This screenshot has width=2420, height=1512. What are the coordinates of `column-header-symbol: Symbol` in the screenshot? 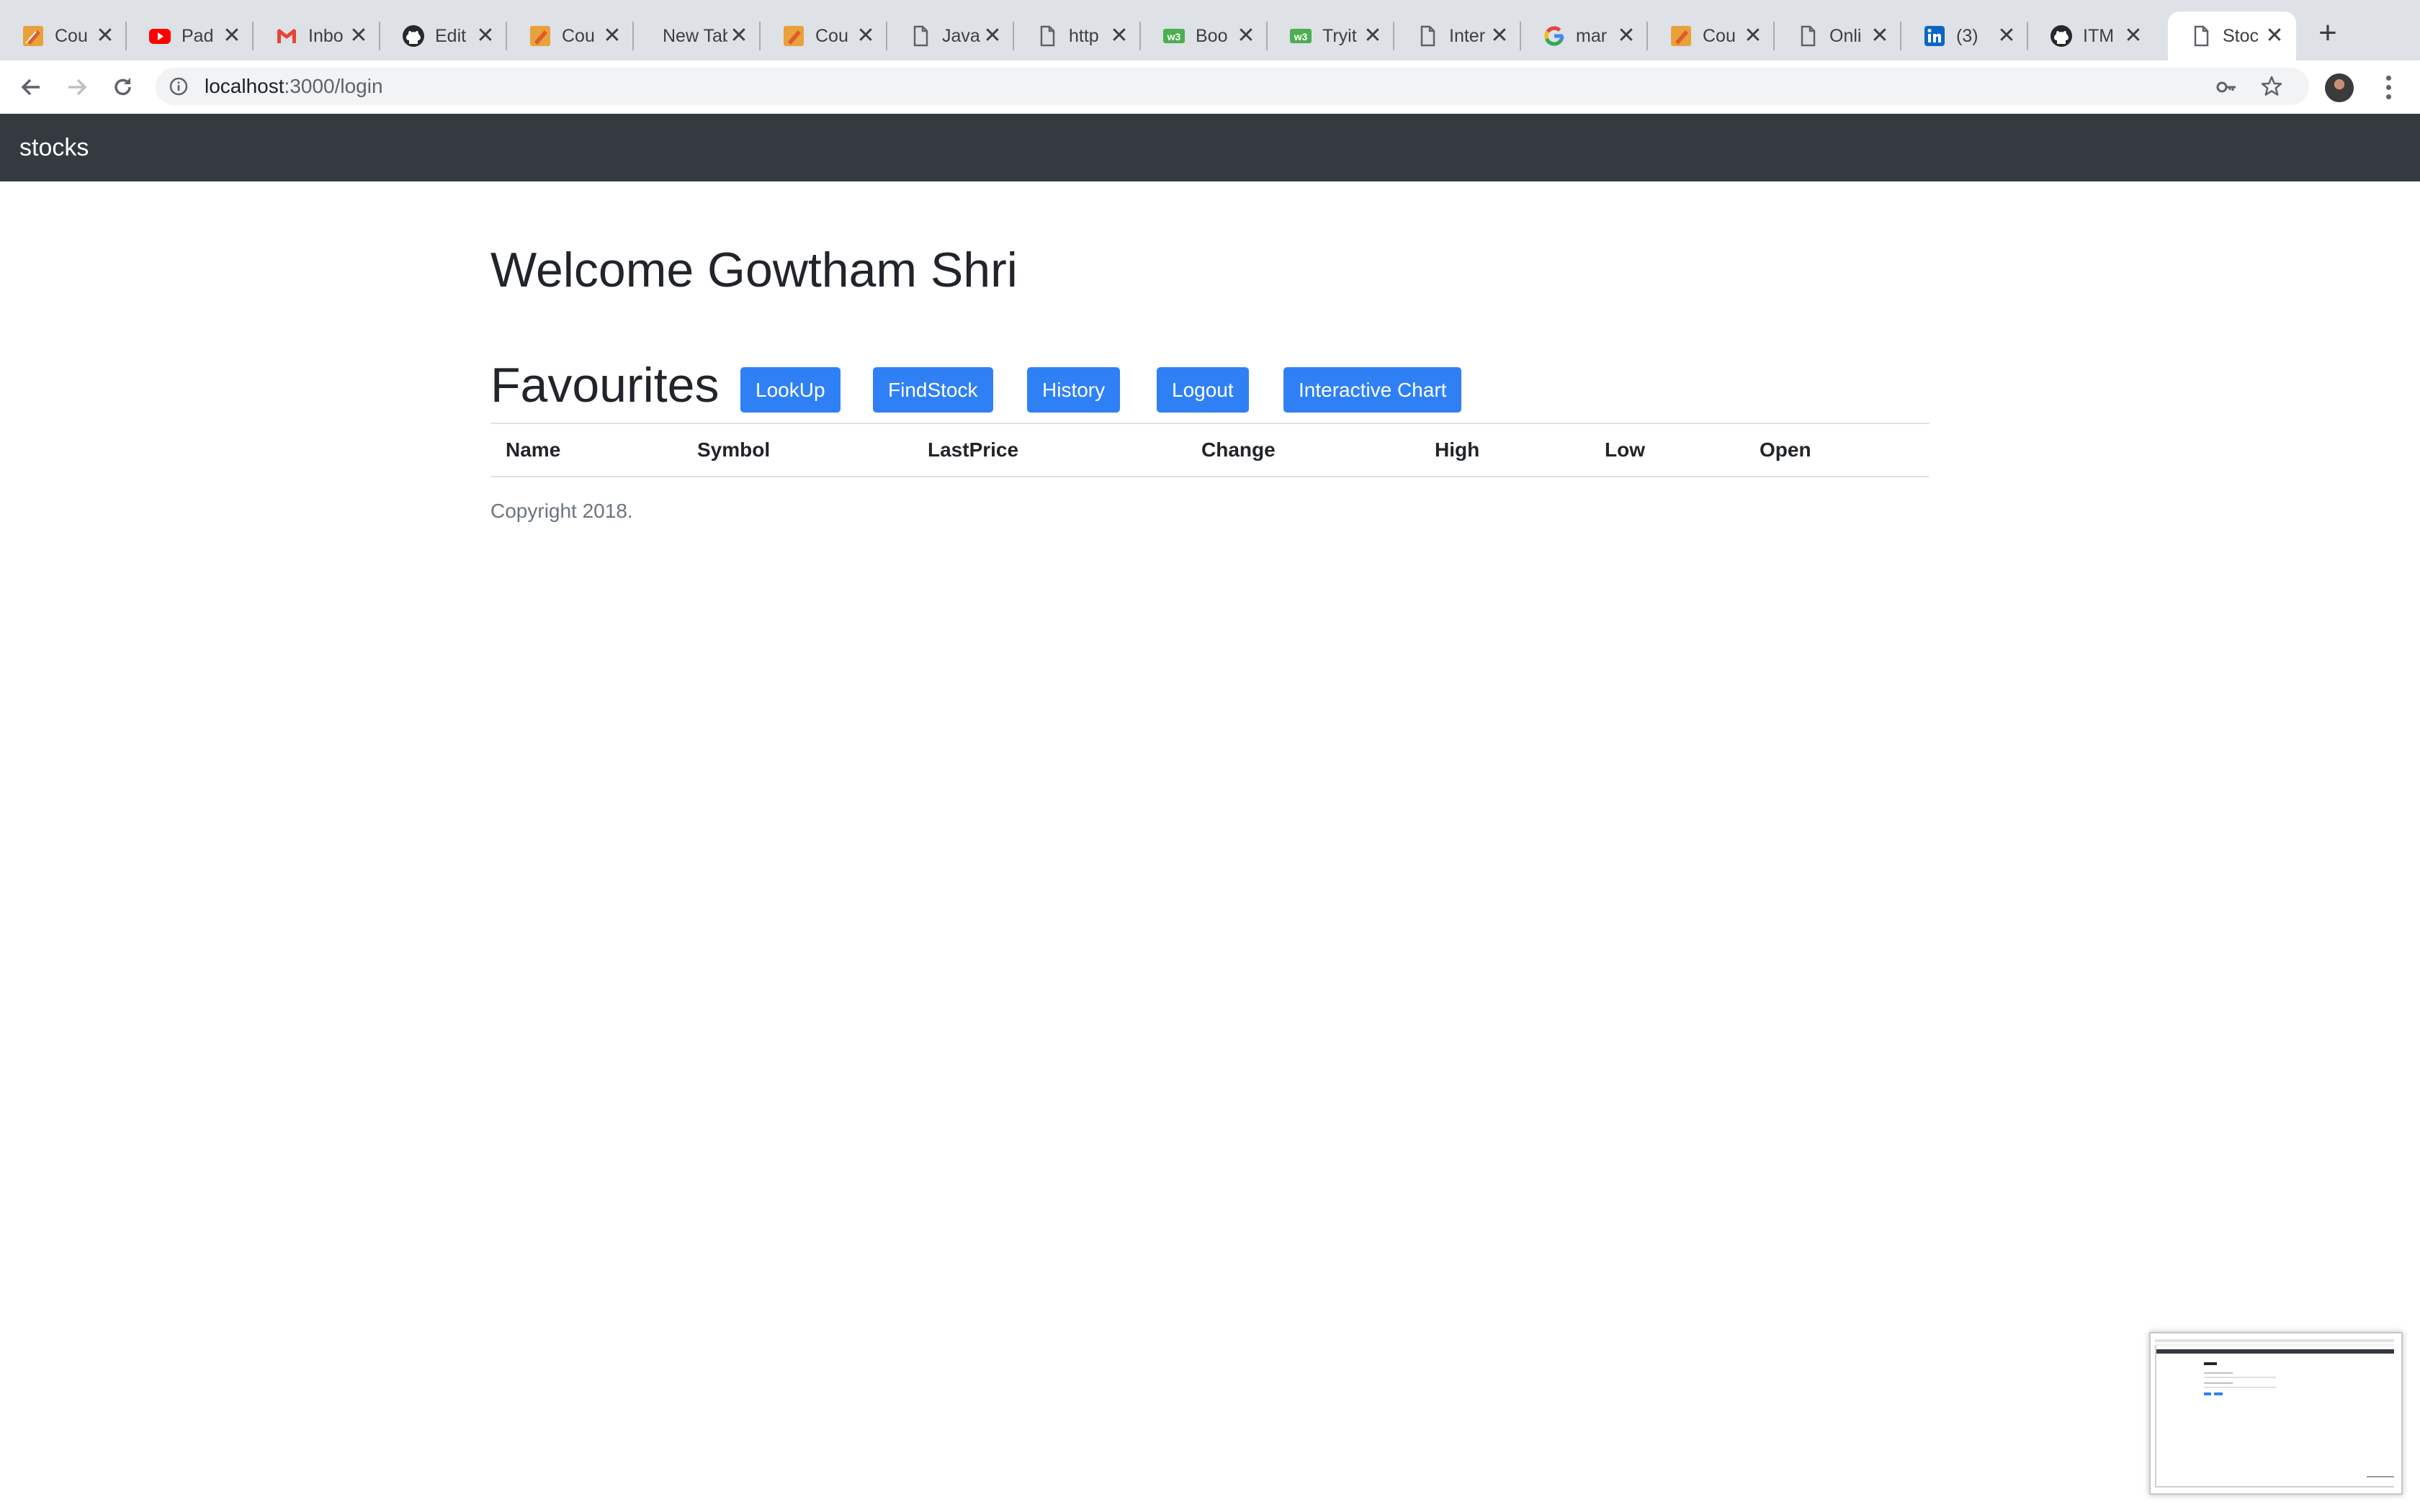 It's located at (797, 450).